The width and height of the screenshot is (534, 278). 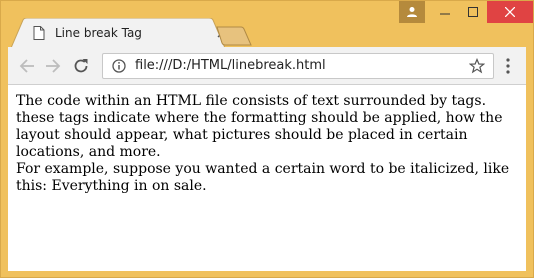 I want to click on arrow-right-icon, so click(x=53, y=66).